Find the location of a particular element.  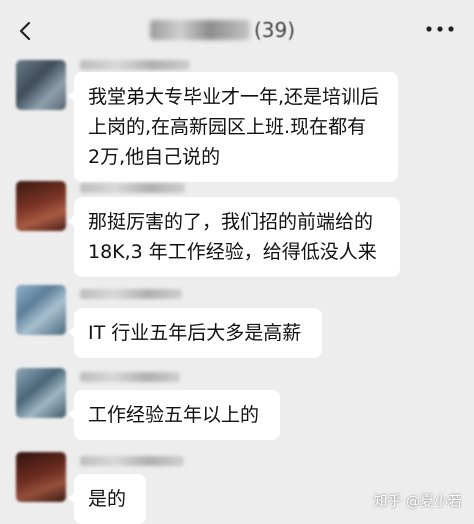

message-text: 那挺厉害的了，我们招的前端给的18K,3 年工作经验，给得低没人来 is located at coordinates (232, 237).